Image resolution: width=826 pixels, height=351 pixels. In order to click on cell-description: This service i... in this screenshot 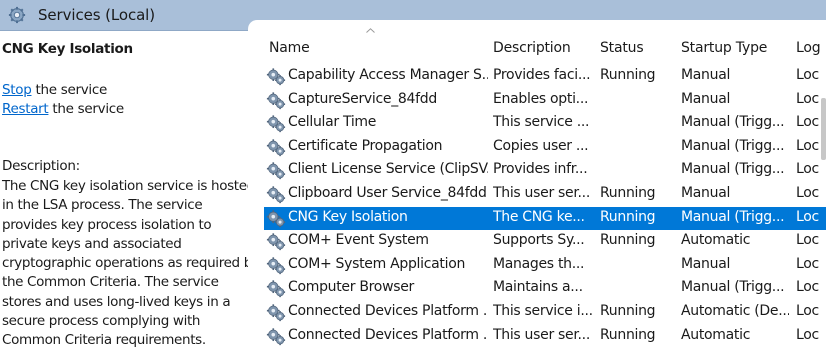, I will do `click(543, 311)`.